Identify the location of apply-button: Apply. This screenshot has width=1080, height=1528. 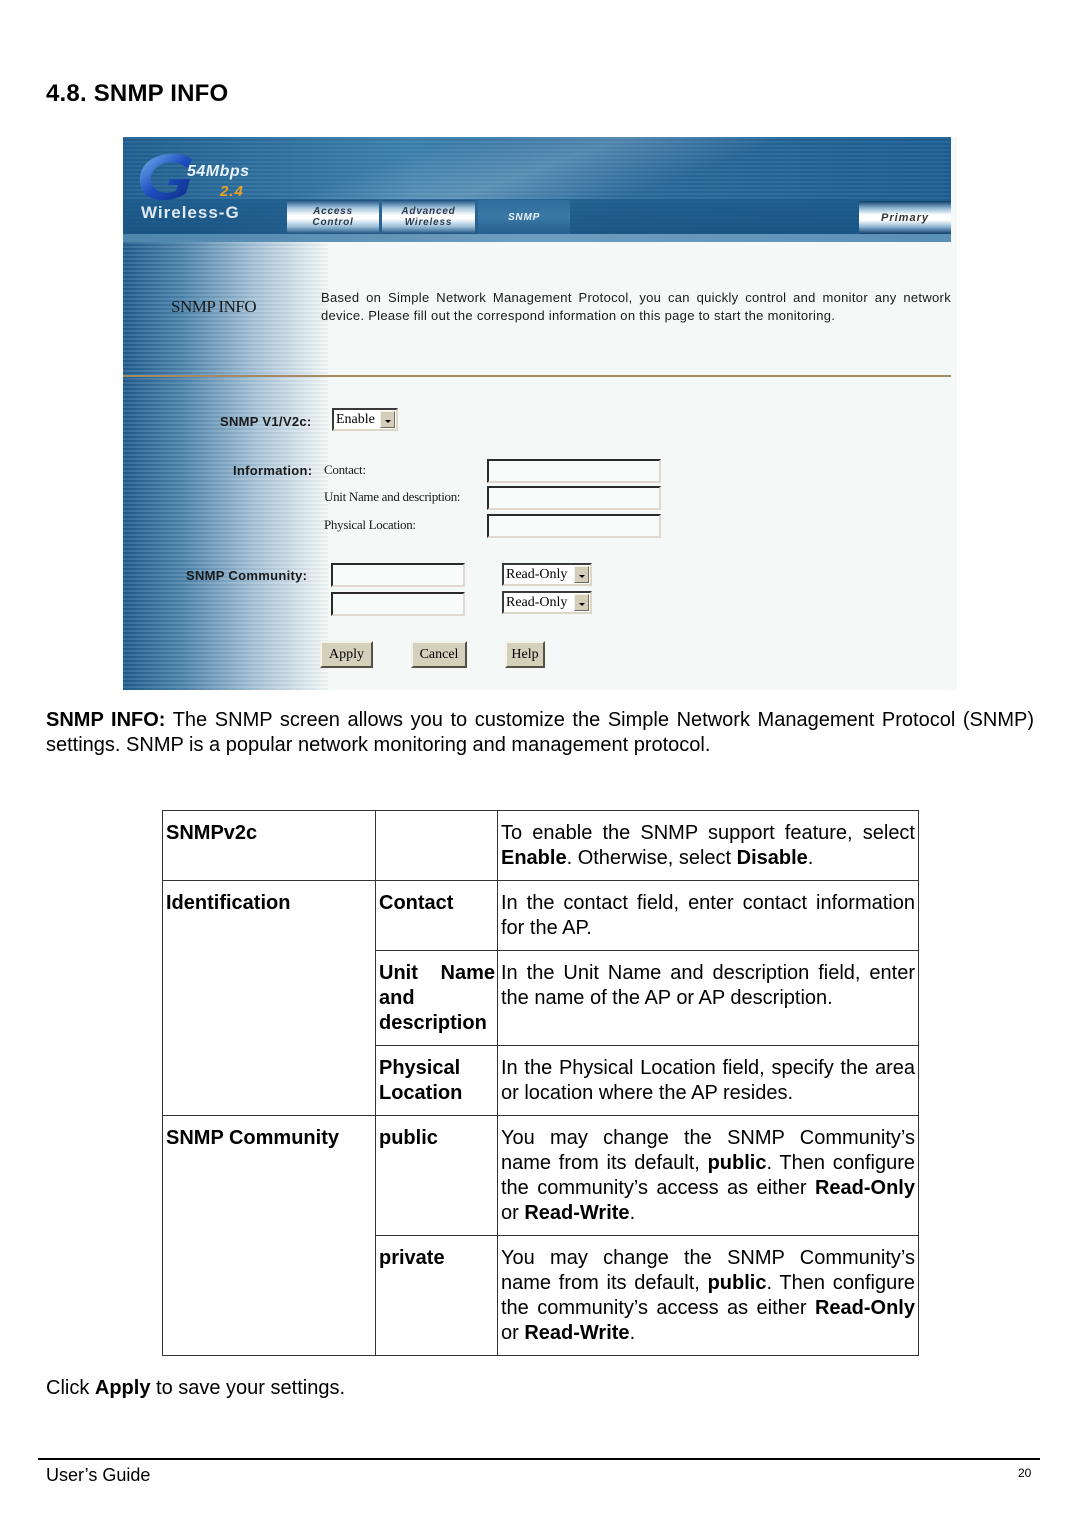
(346, 654).